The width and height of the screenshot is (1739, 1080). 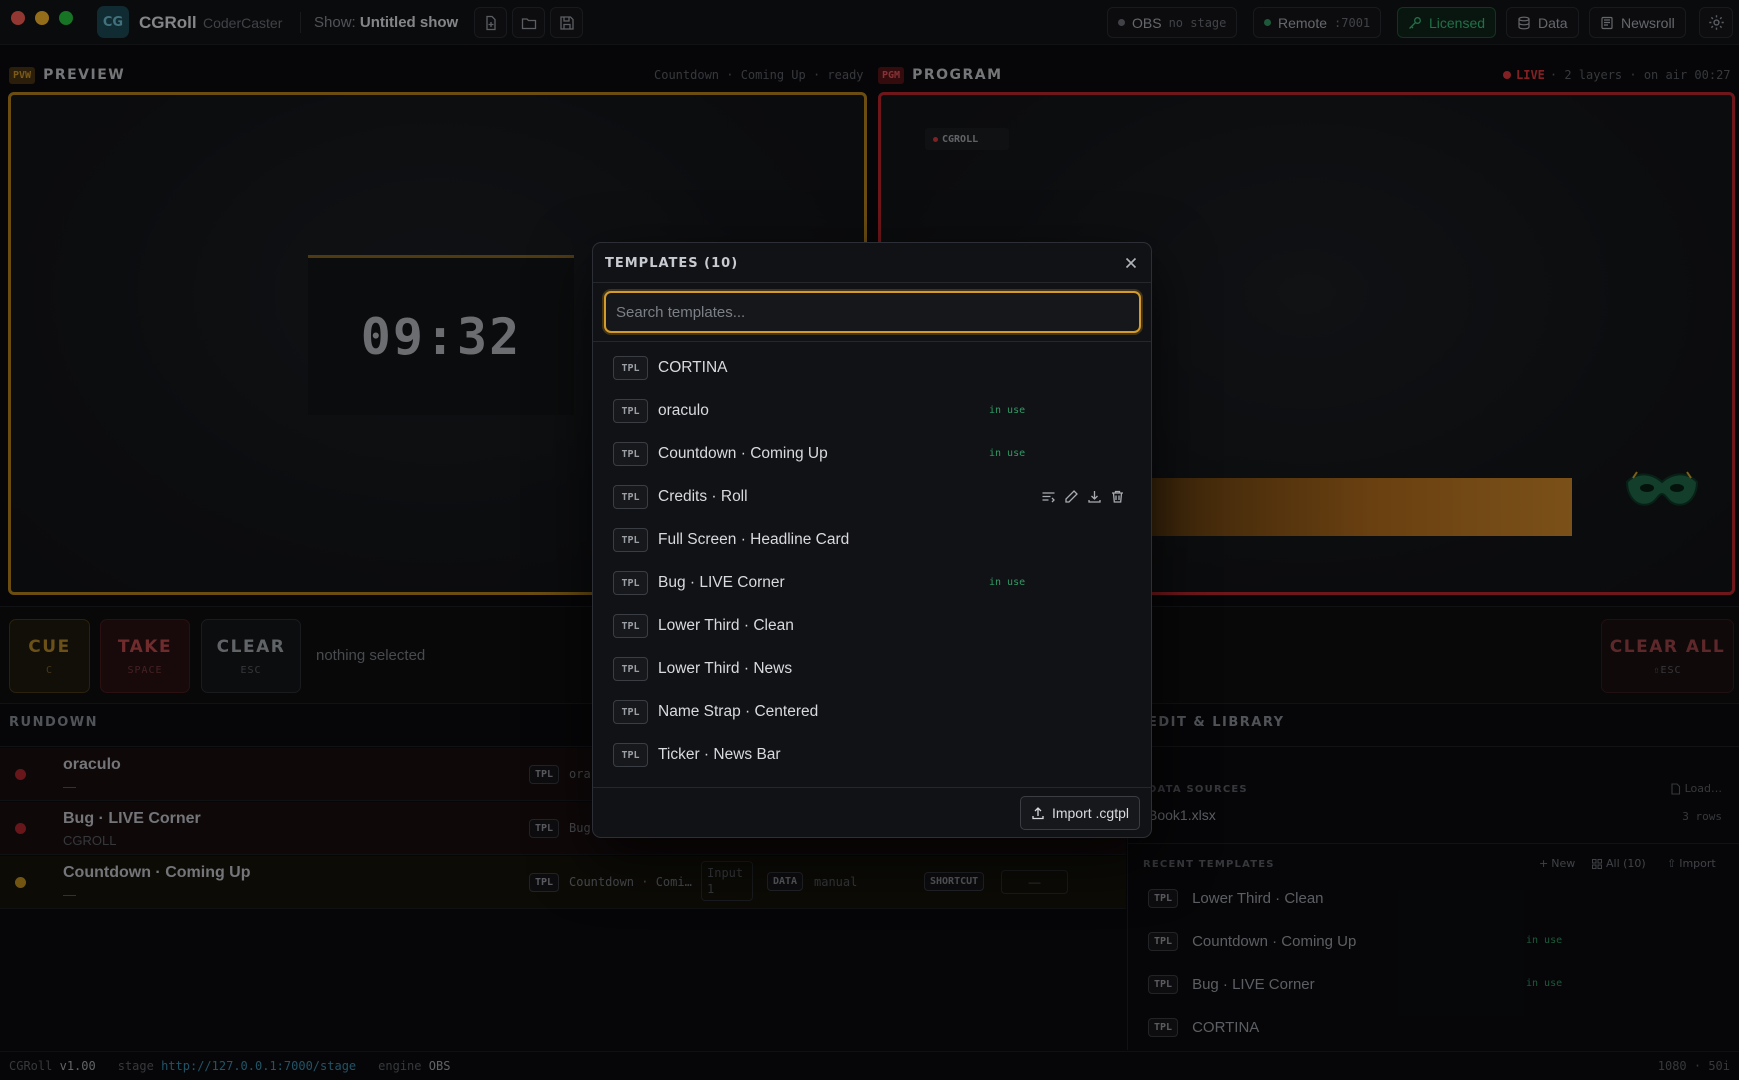 I want to click on trash-icon, so click(x=1117, y=496).